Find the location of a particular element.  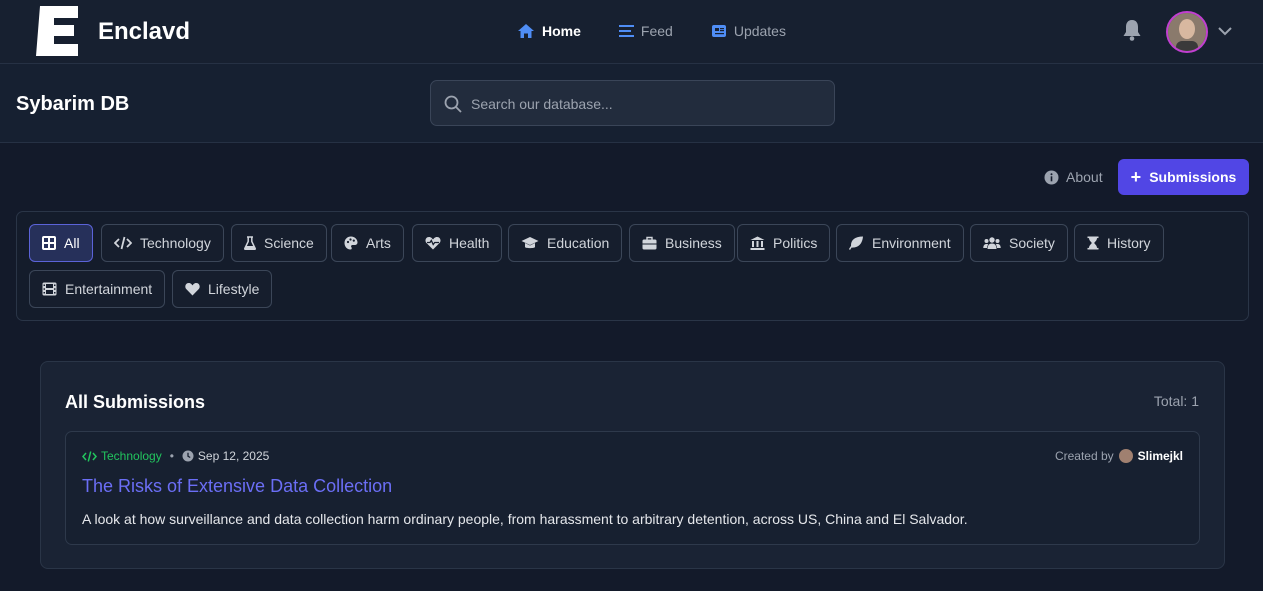

category-chip-politics: Politics is located at coordinates (784, 243).